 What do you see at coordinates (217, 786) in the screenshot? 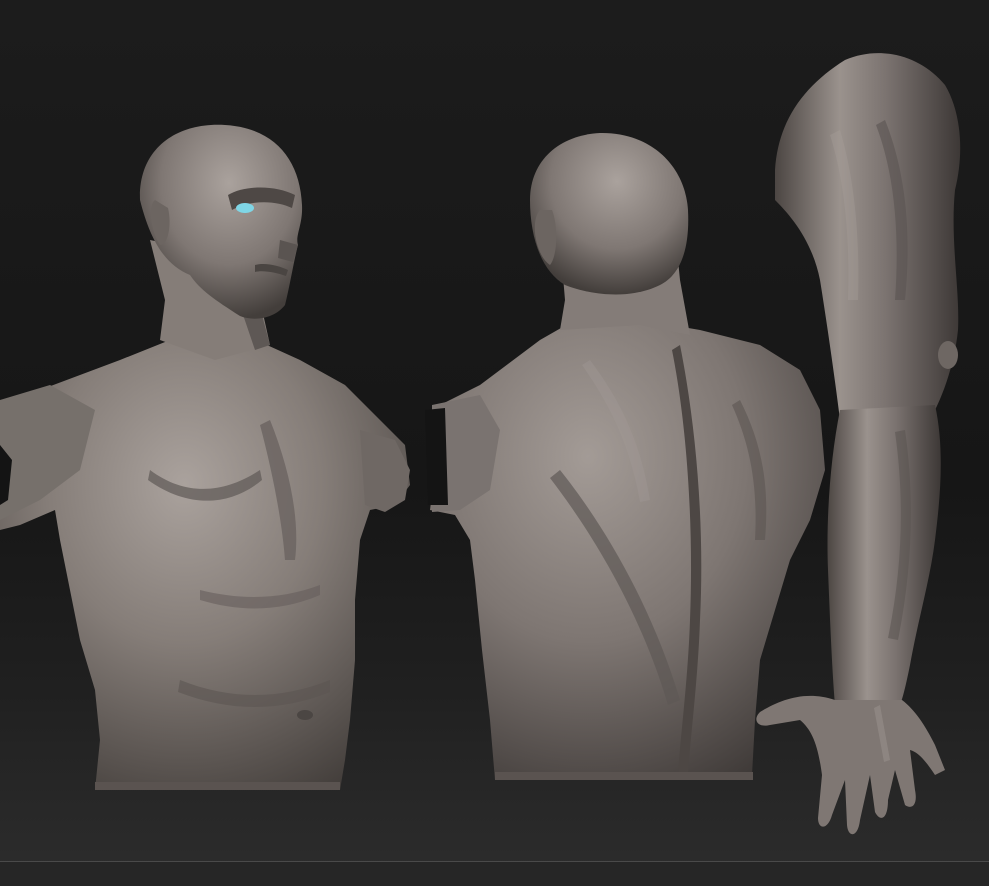
I see `front-base-cut` at bounding box center [217, 786].